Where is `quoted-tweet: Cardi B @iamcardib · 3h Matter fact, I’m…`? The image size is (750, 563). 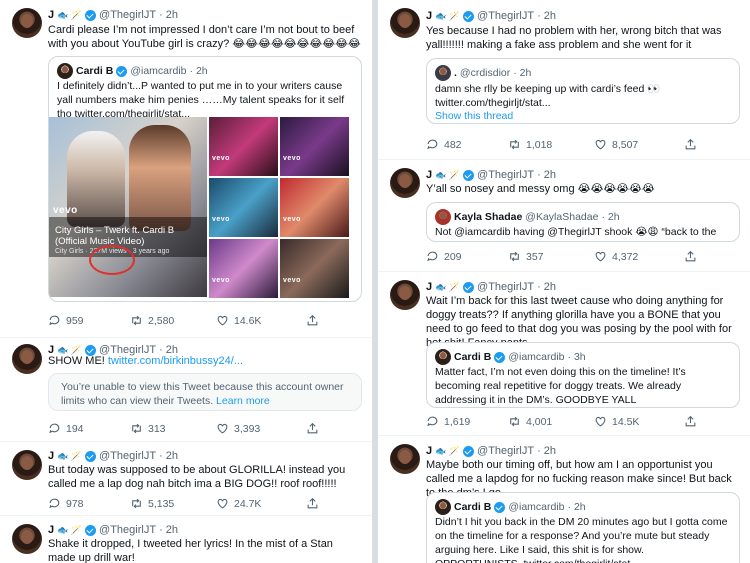 quoted-tweet: Cardi B @iamcardib · 3h Matter fact, I’m… is located at coordinates (583, 375).